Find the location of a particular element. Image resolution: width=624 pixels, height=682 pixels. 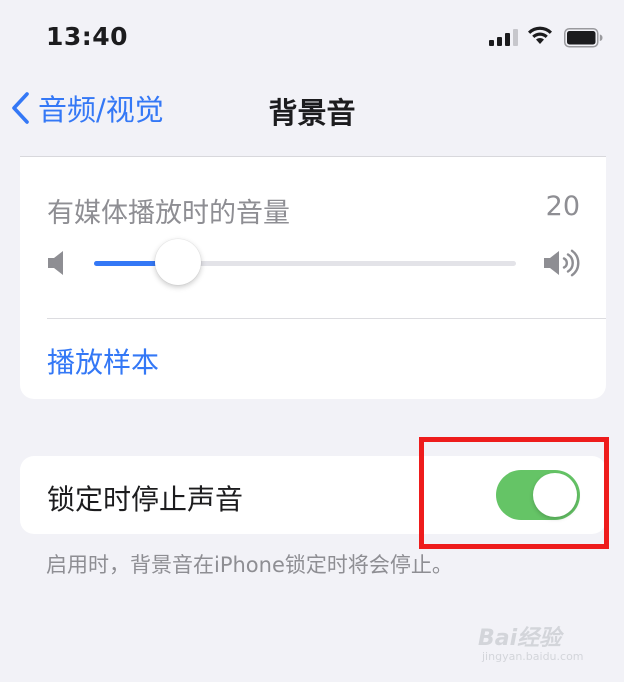

volume-slider is located at coordinates (305, 263).